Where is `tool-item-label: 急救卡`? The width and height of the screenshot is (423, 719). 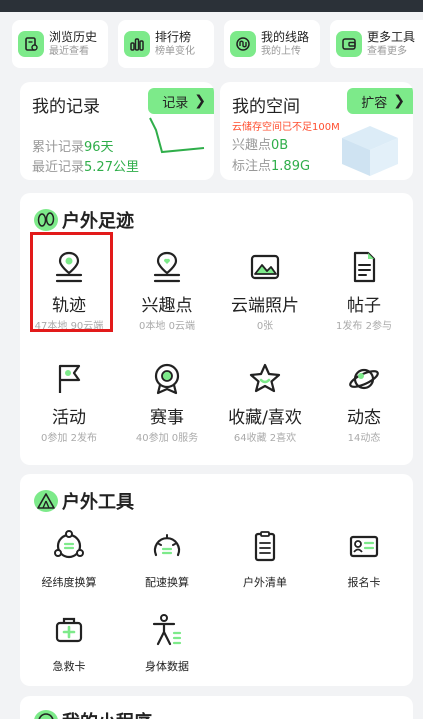
tool-item-label: 急救卡 is located at coordinates (69, 666).